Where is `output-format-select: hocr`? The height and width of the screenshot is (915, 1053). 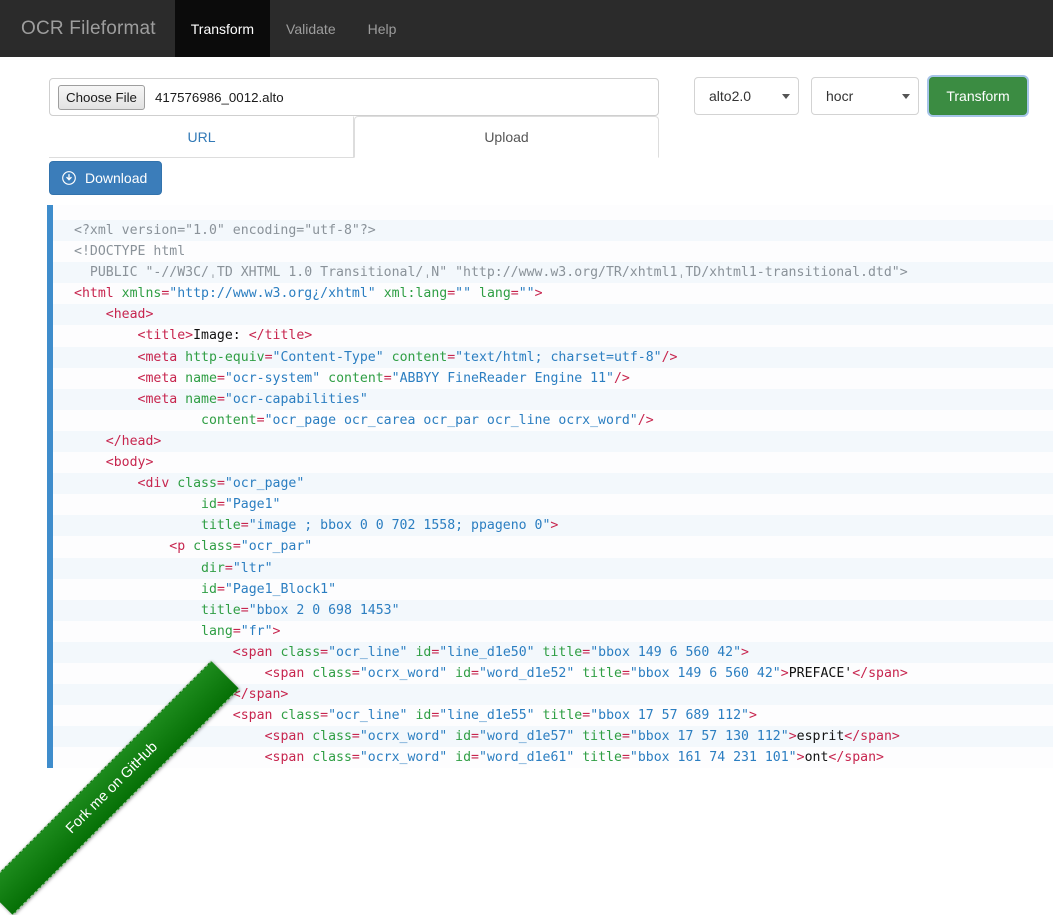 output-format-select: hocr is located at coordinates (865, 96).